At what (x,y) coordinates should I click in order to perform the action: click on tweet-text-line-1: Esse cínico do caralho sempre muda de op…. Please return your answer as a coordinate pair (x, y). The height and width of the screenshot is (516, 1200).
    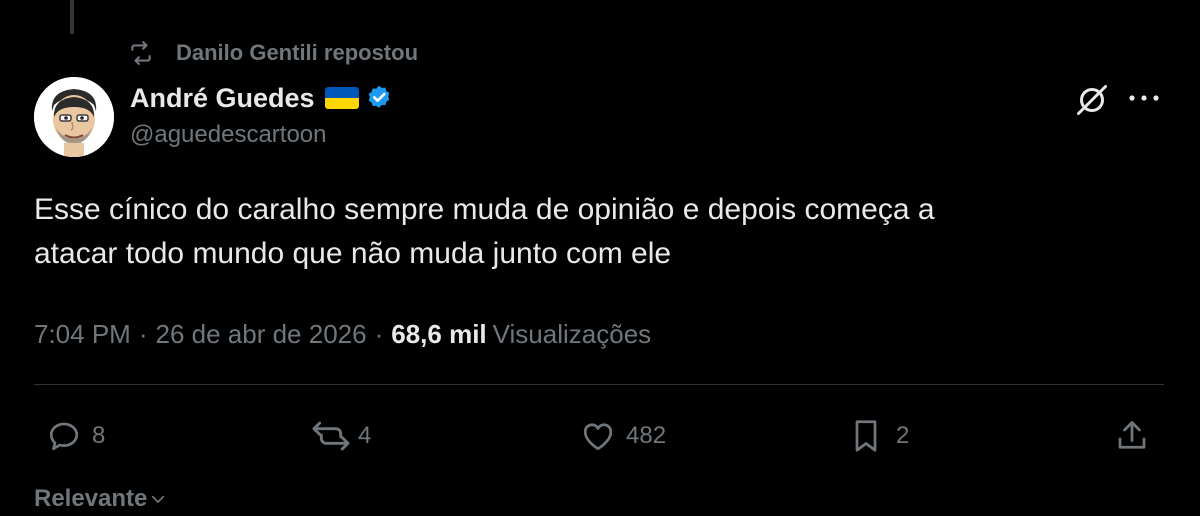
    Looking at the image, I should click on (484, 209).